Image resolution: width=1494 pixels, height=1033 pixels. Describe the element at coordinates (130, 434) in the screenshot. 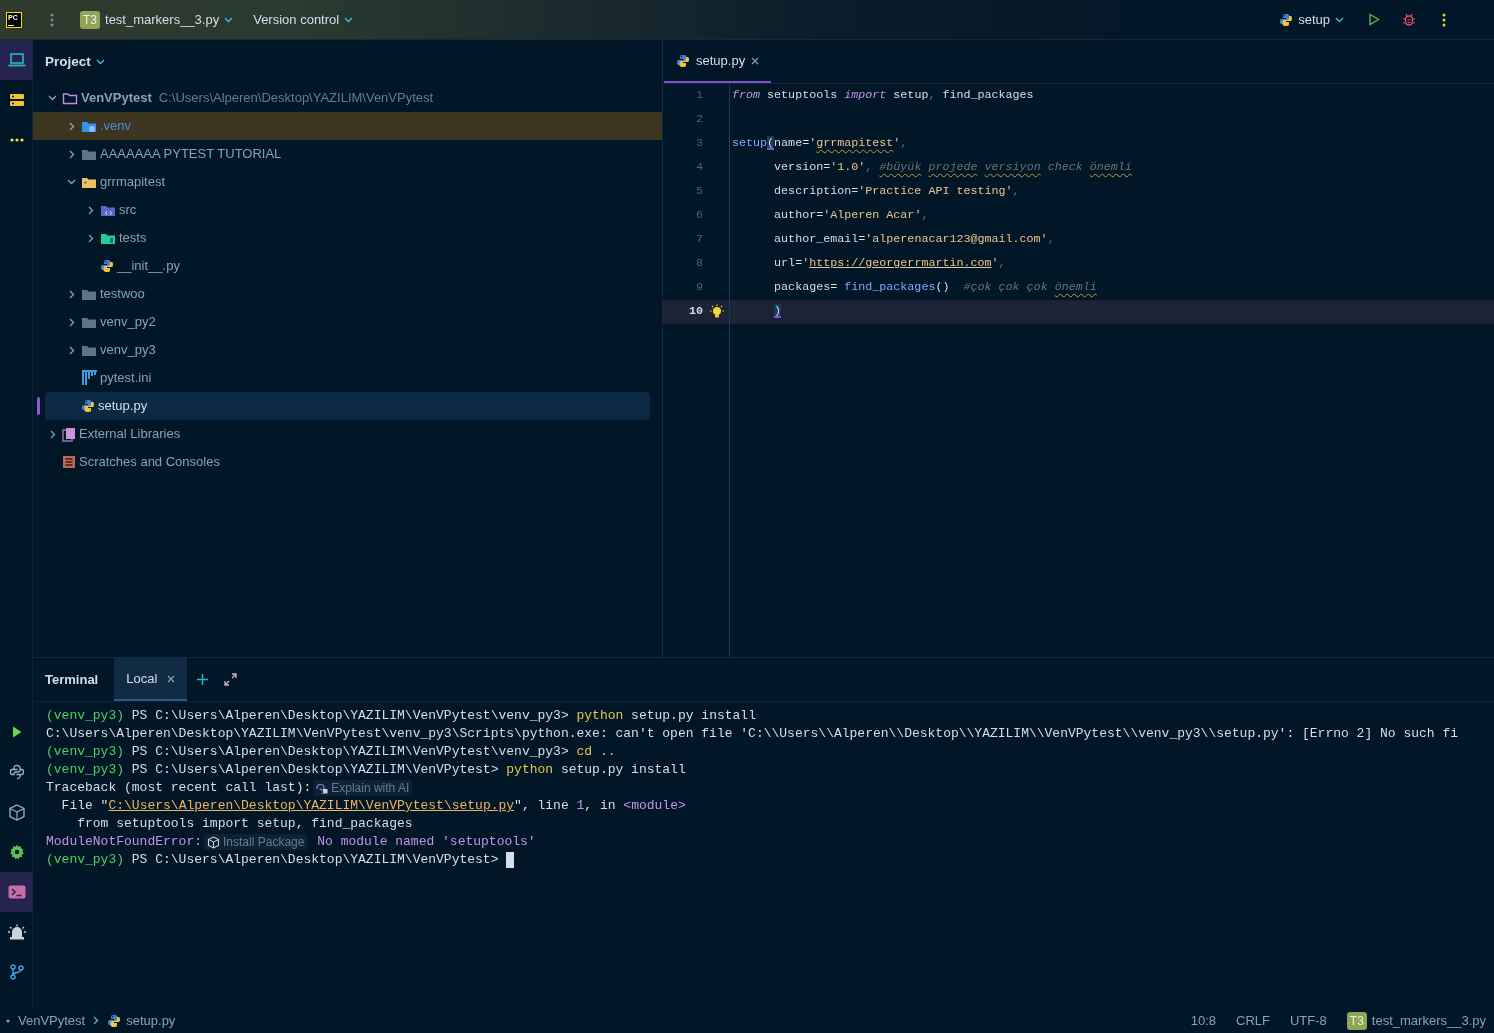

I see `tree-item: External Libraries` at that location.